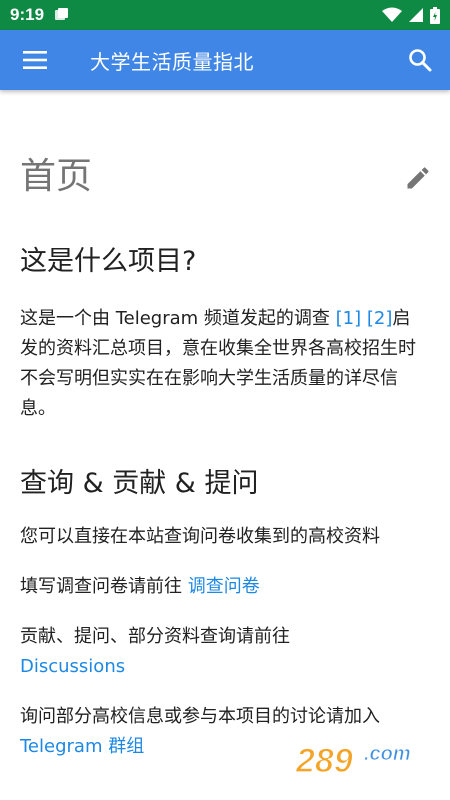 Image resolution: width=450 pixels, height=800 pixels. I want to click on page-header: 首页, so click(224, 177).